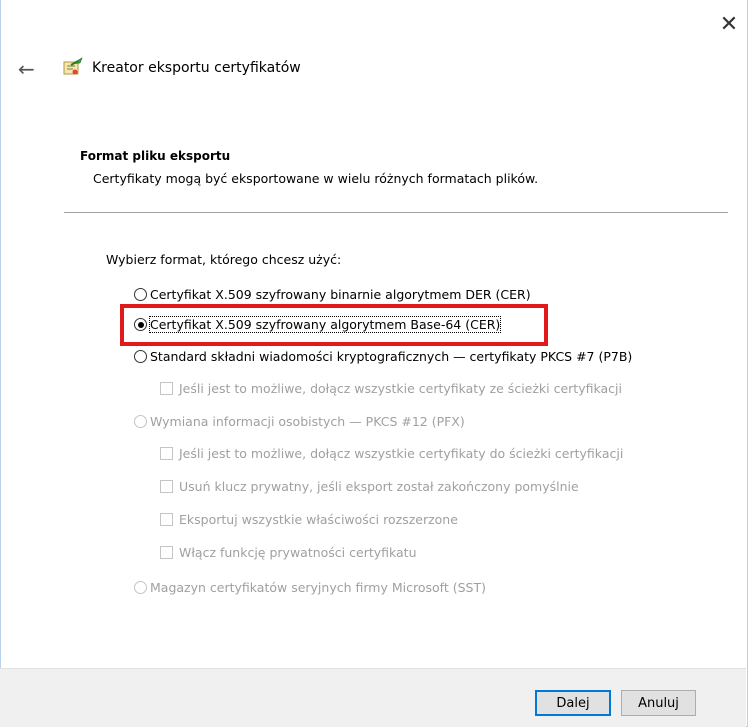 The image size is (748, 728). I want to click on radio-indicator-checked, so click(140, 324).